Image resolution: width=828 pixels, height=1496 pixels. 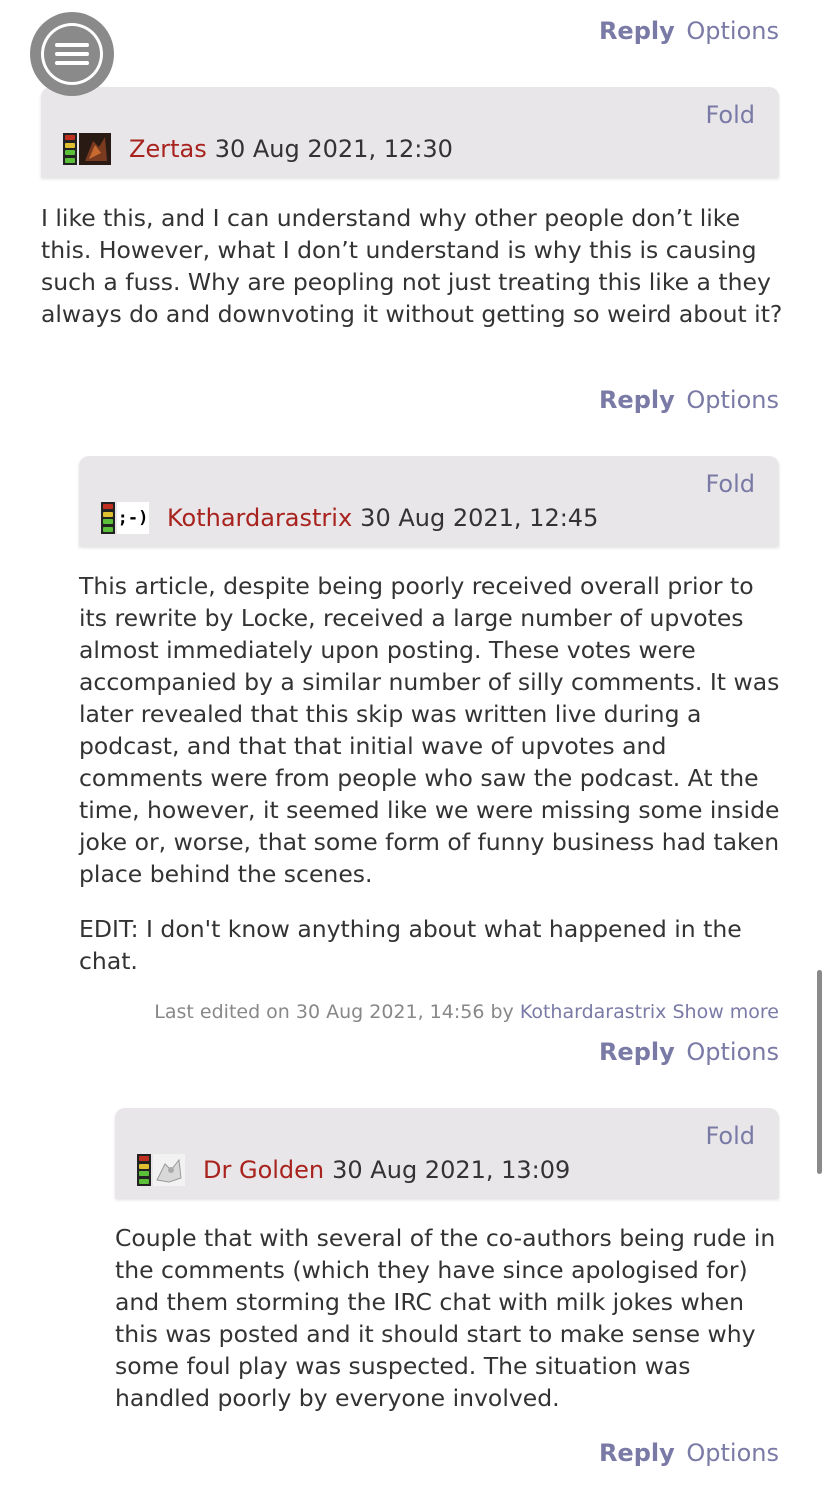 I want to click on user-avatar-icon: ;-), so click(x=133, y=518).